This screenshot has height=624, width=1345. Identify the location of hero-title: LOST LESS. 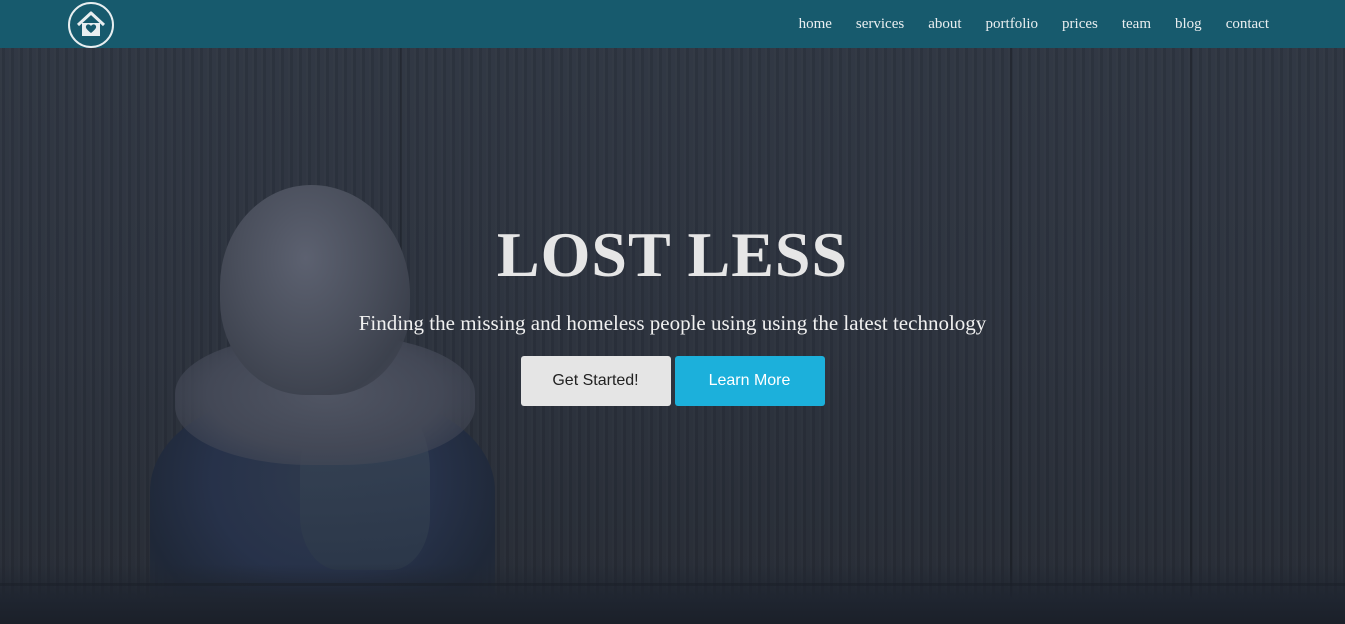
(672, 254).